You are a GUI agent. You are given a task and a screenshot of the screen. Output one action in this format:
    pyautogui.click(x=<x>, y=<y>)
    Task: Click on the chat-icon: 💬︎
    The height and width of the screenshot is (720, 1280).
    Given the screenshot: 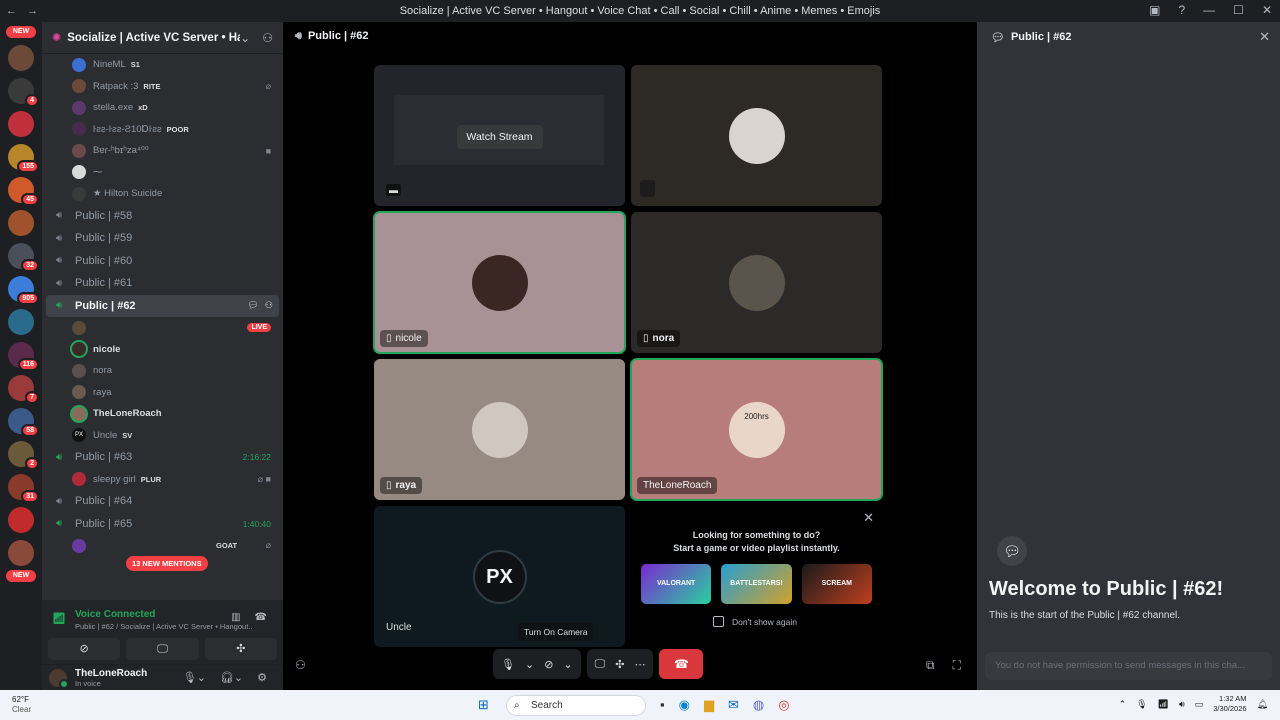 What is the action you would take?
    pyautogui.click(x=252, y=305)
    